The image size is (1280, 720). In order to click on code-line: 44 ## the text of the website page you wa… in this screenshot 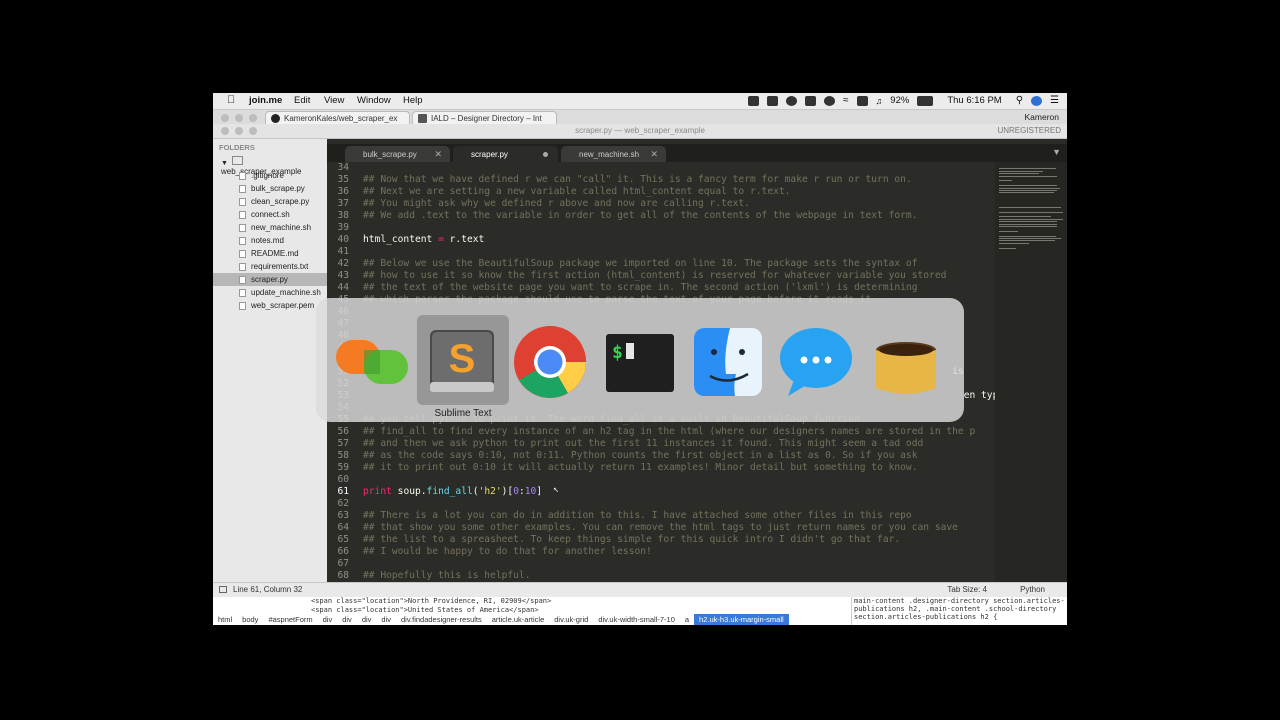, I will do `click(661, 288)`.